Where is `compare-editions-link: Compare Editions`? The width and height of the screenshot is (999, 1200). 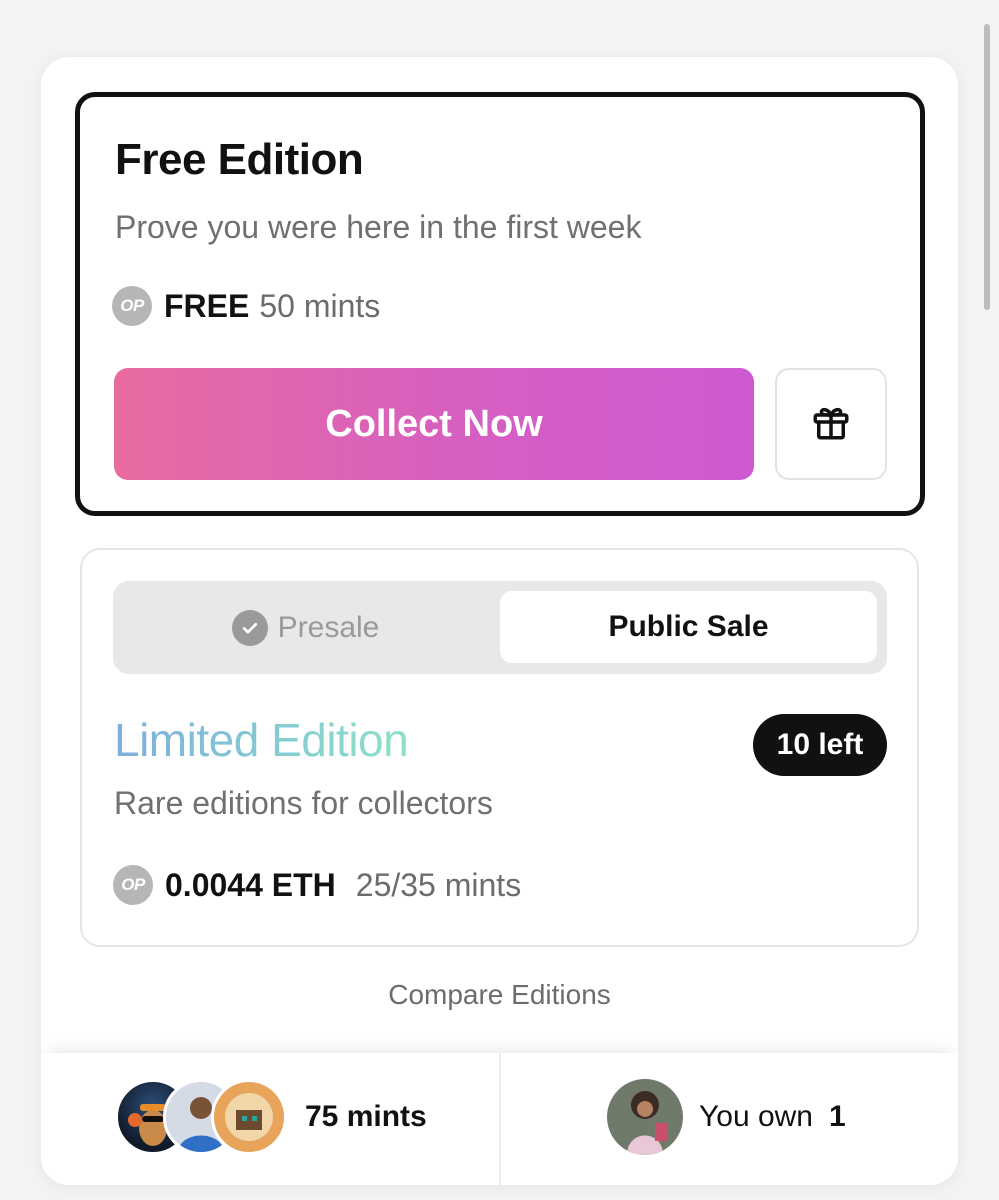 compare-editions-link: Compare Editions is located at coordinates (499, 995).